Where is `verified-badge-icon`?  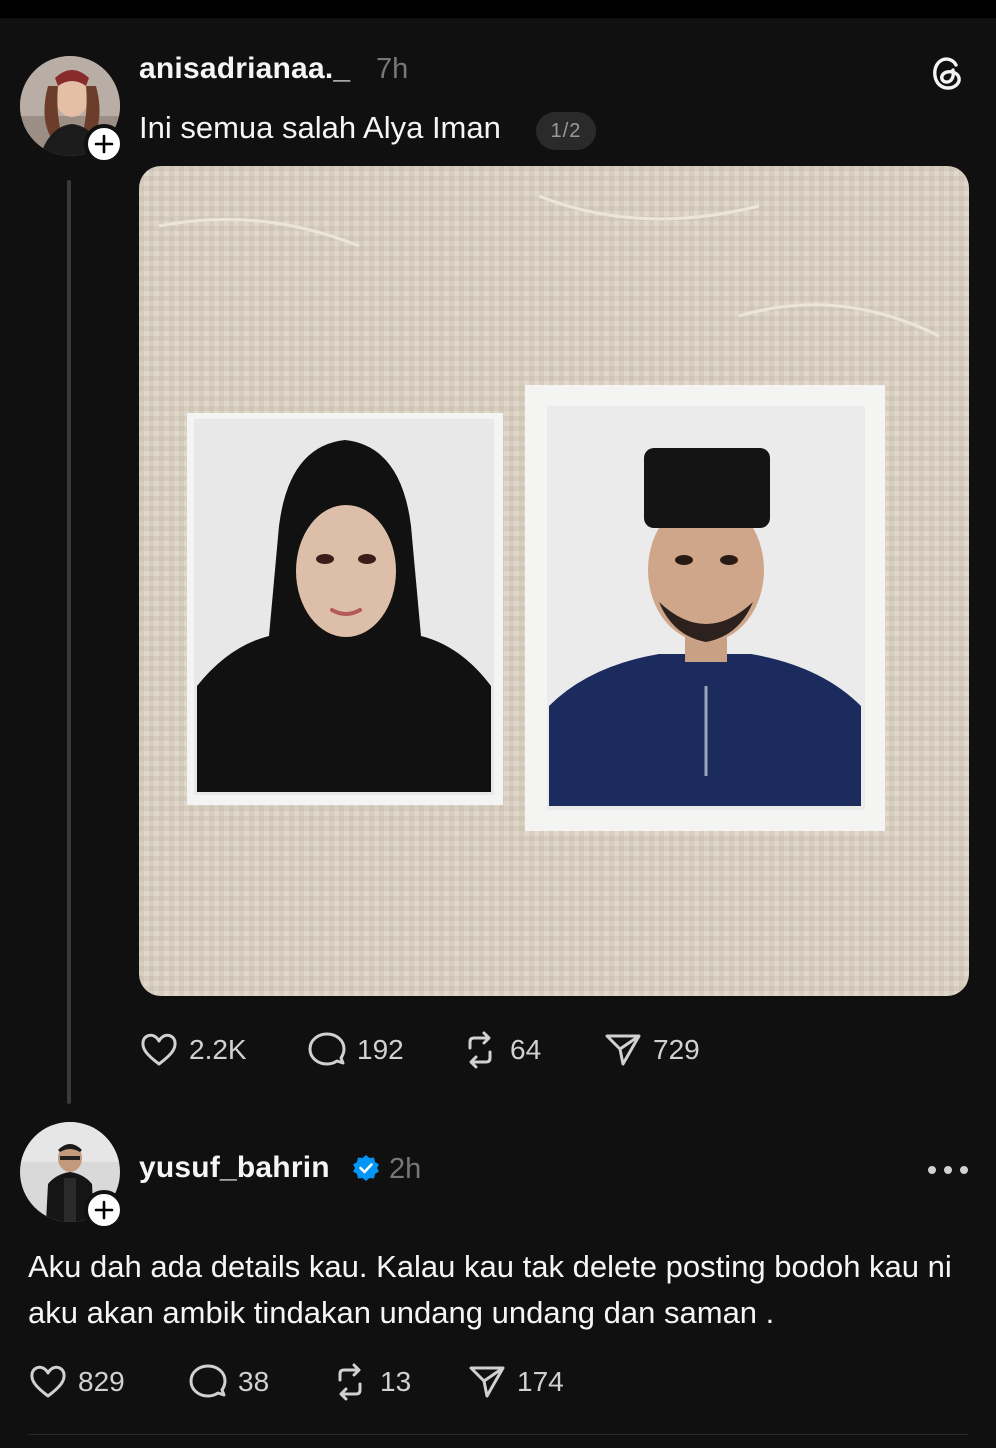 verified-badge-icon is located at coordinates (366, 1168).